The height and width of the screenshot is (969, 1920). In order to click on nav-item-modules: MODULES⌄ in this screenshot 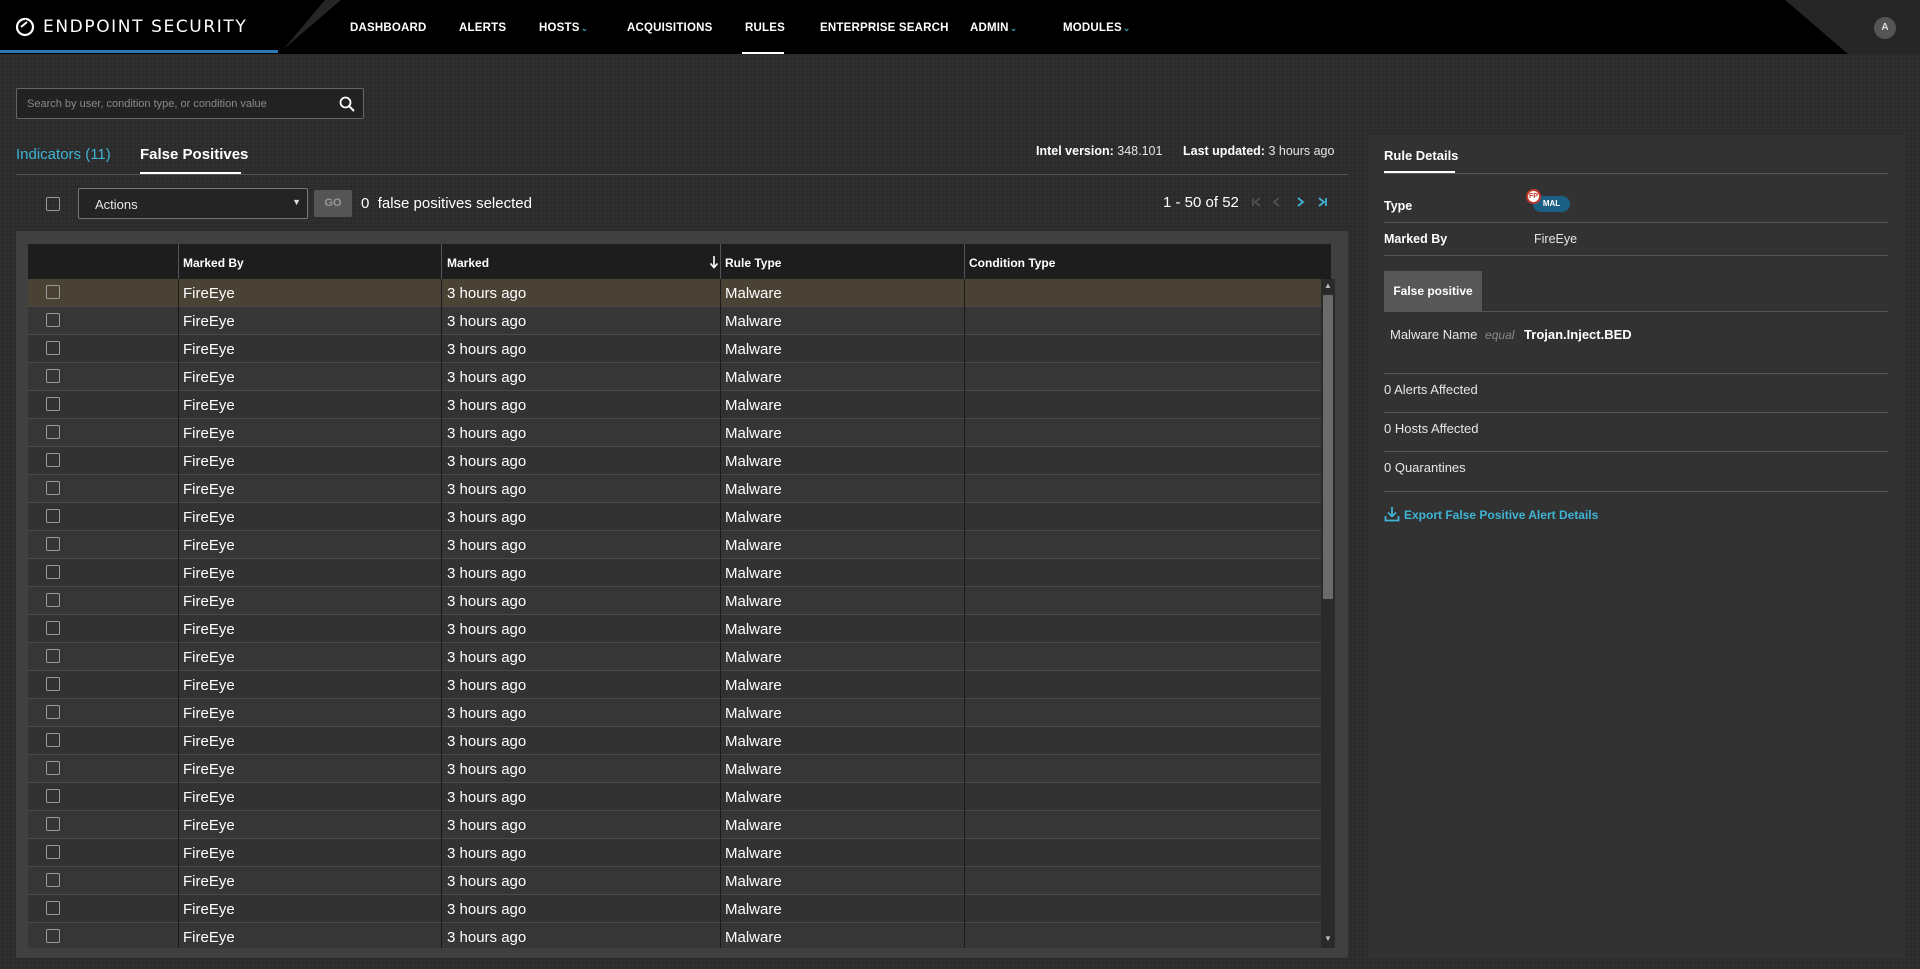, I will do `click(1097, 28)`.